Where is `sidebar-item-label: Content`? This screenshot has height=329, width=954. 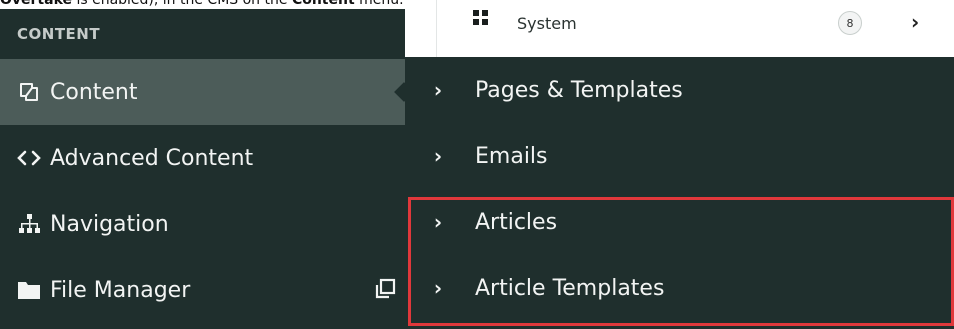 sidebar-item-label: Content is located at coordinates (94, 92).